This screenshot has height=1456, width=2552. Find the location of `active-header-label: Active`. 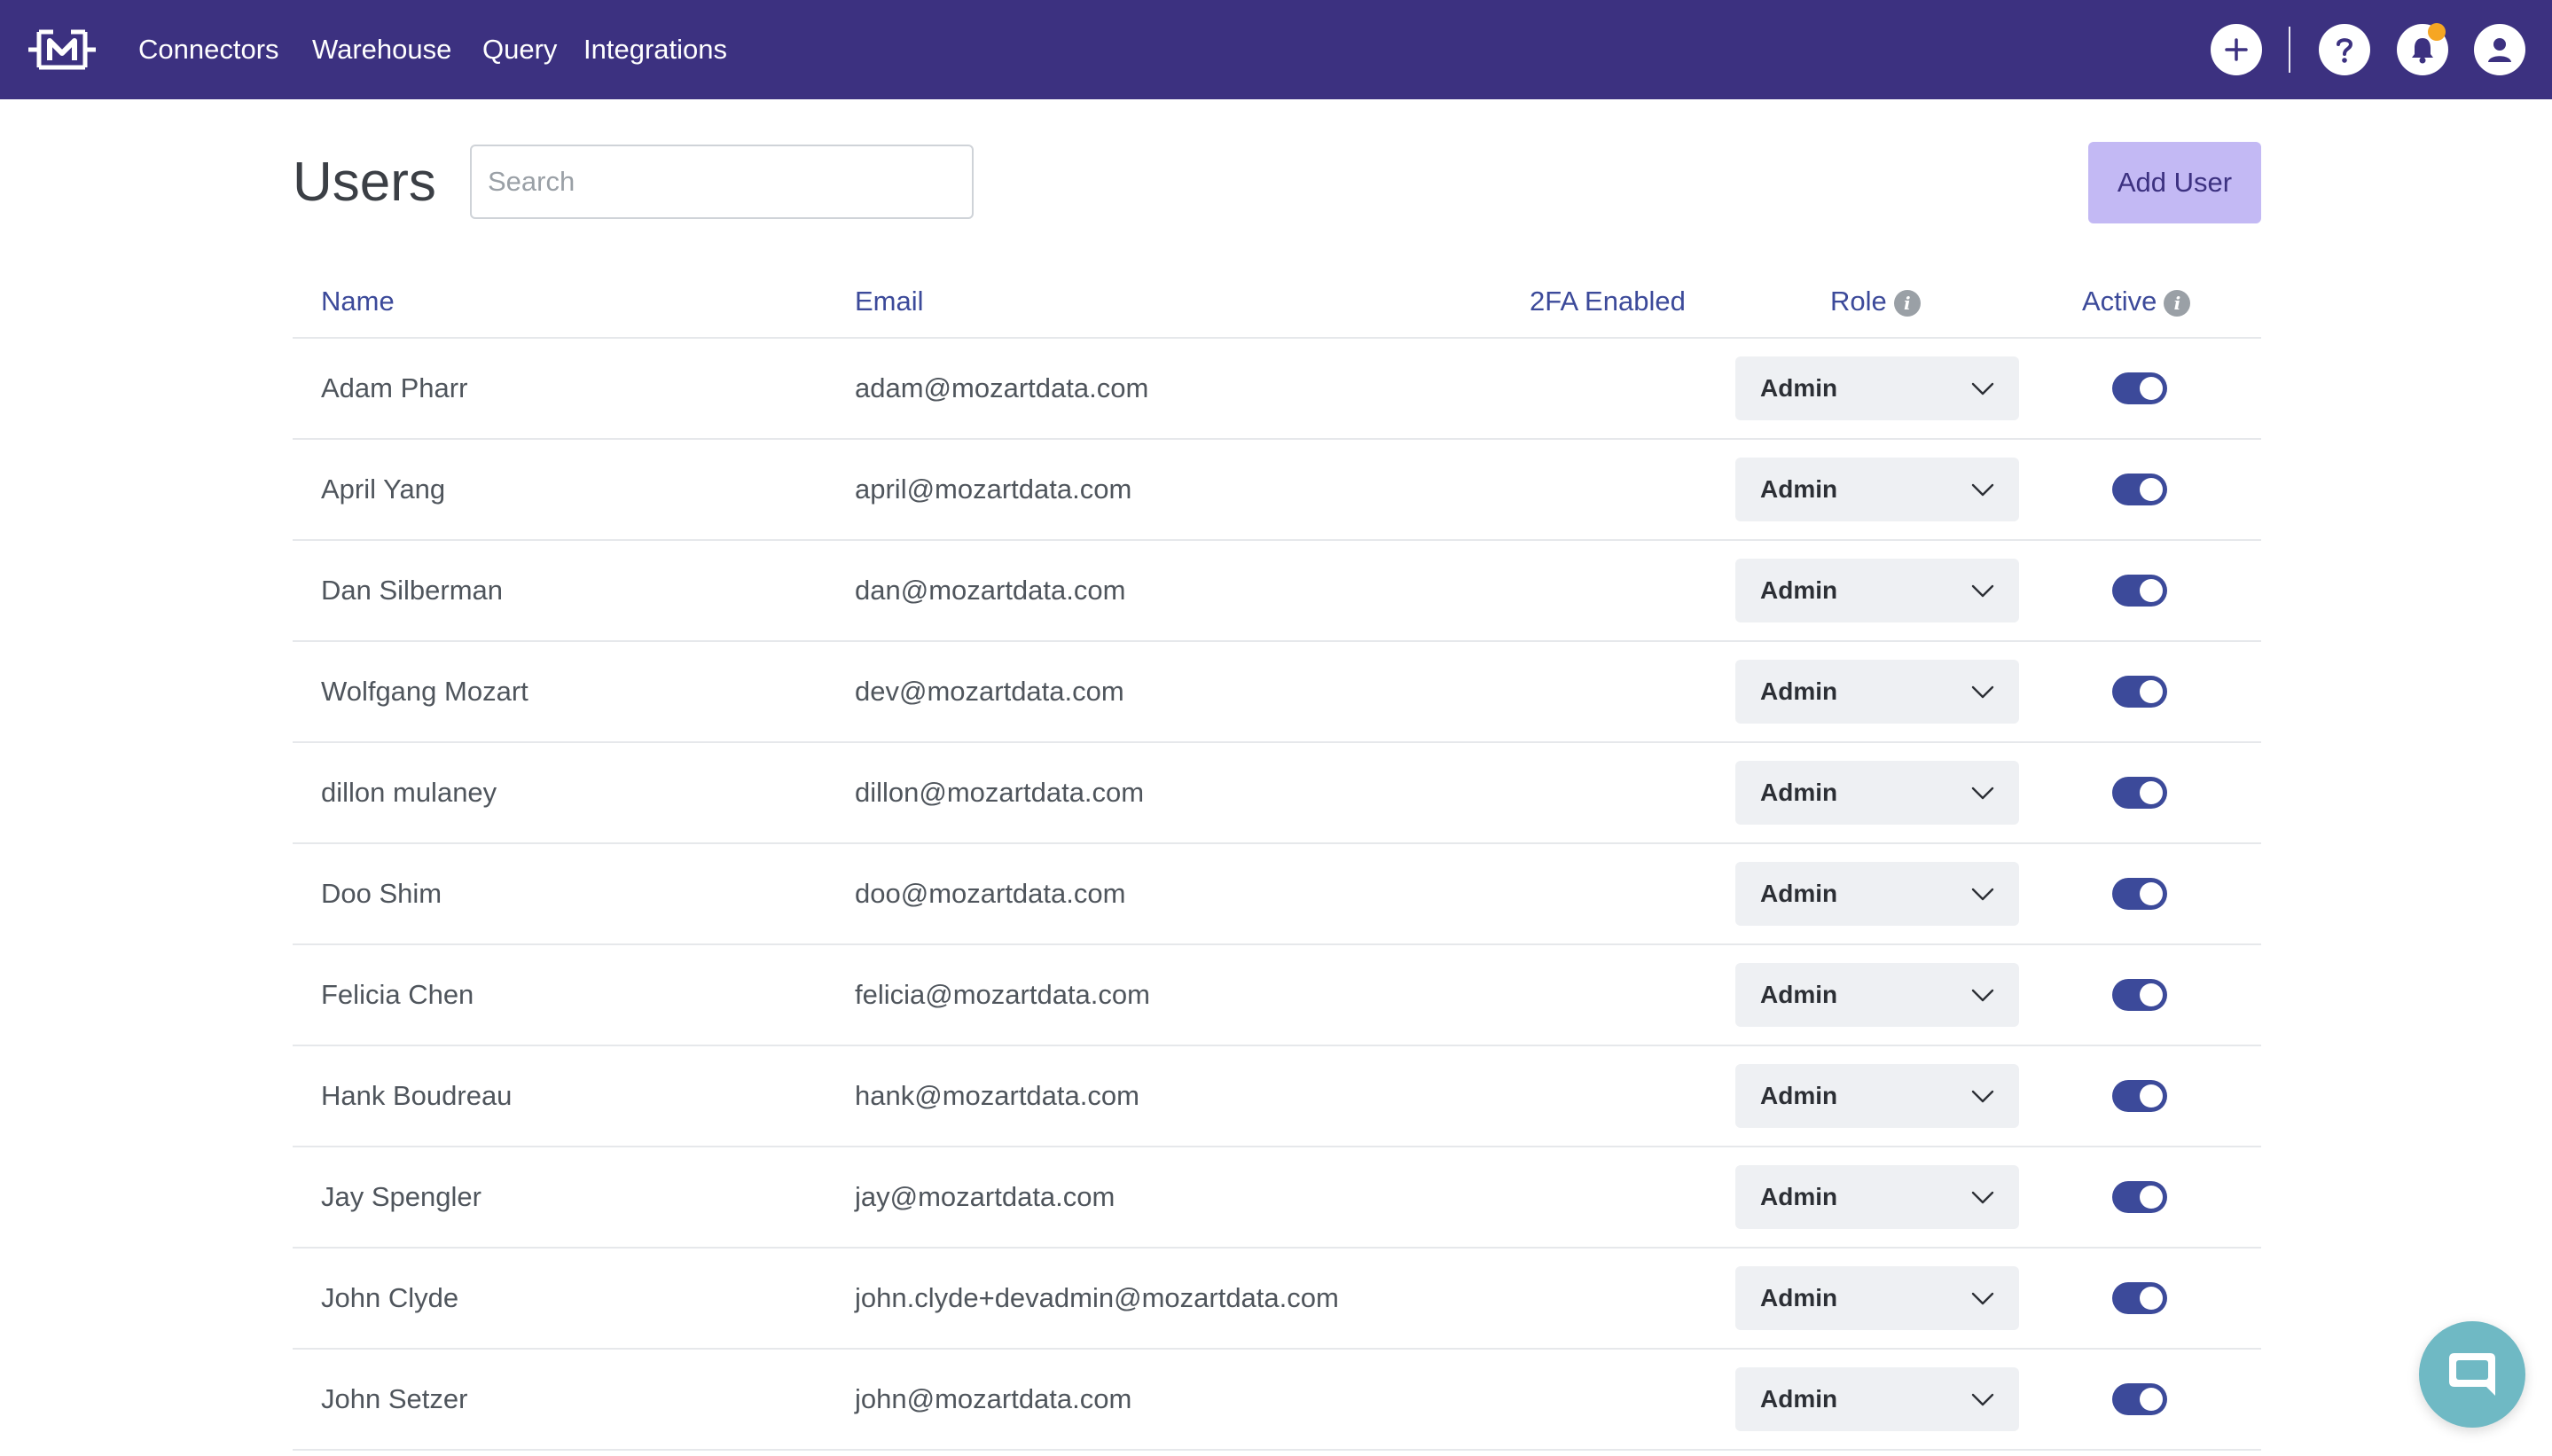

active-header-label: Active is located at coordinates (2119, 301).